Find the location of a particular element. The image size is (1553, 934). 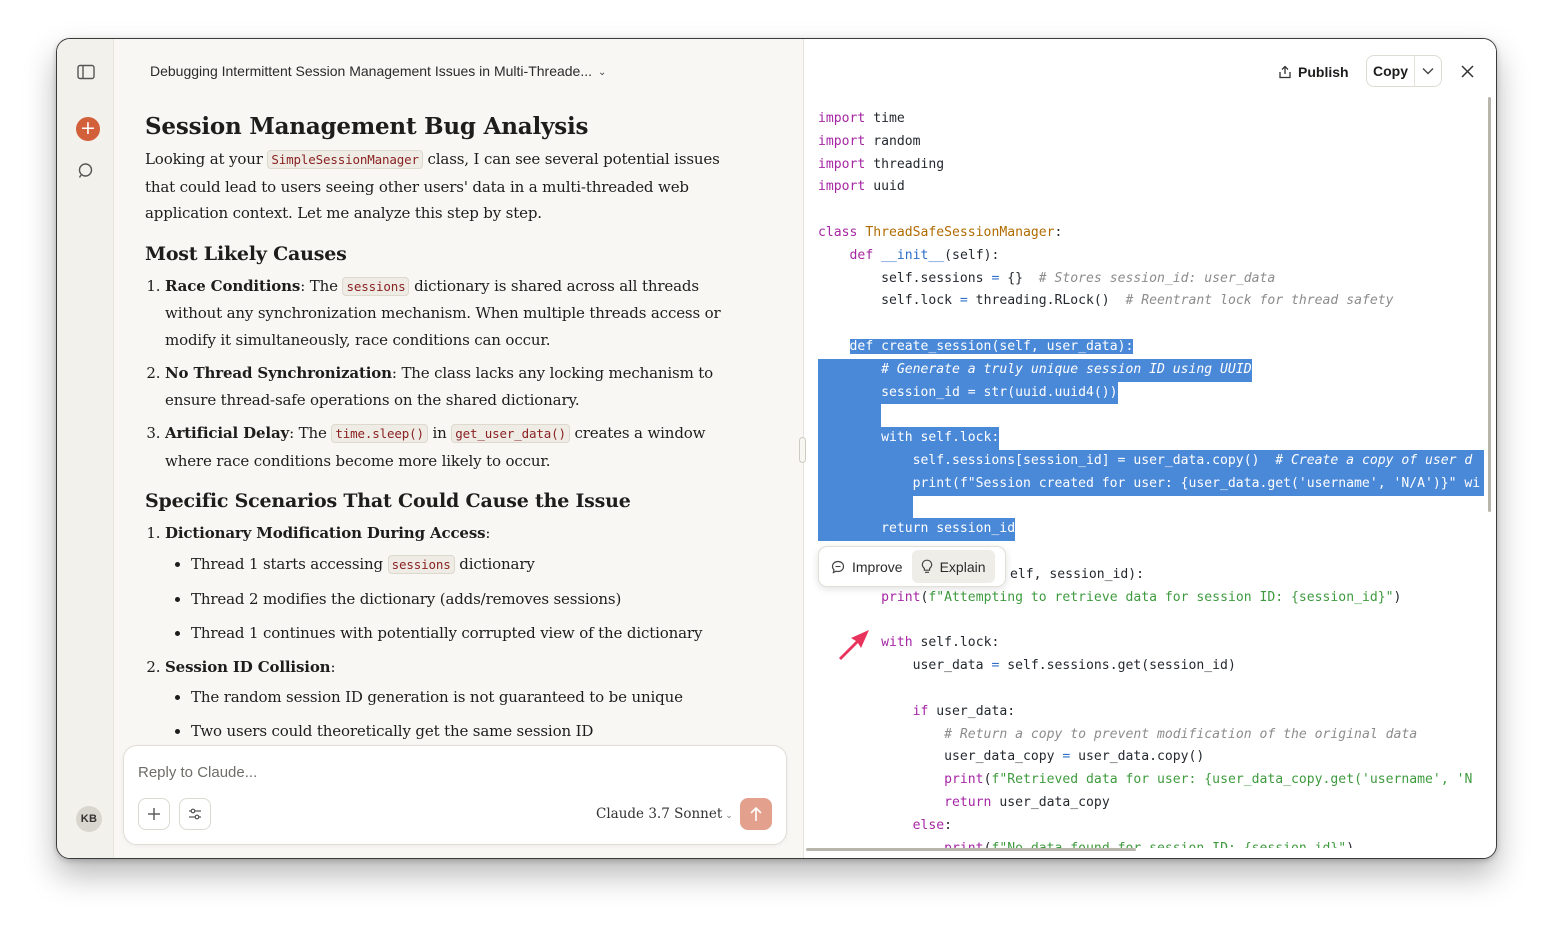

plus-icon is located at coordinates (154, 814).